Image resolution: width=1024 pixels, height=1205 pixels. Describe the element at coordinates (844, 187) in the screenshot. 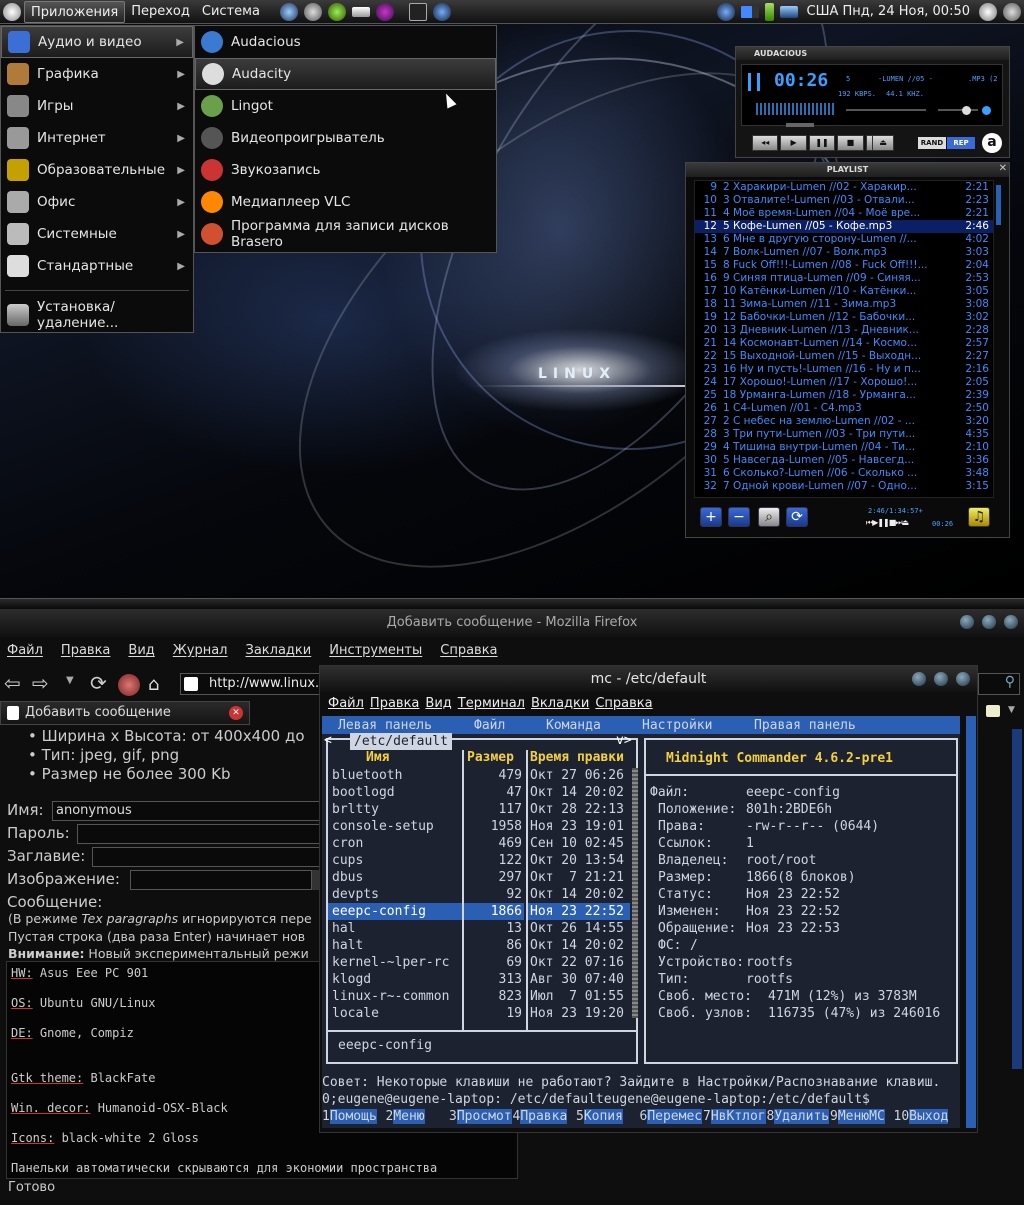

I see `playlist-row: 9 2 Харакири-Lumen //02 - Харакир... 2:21` at that location.